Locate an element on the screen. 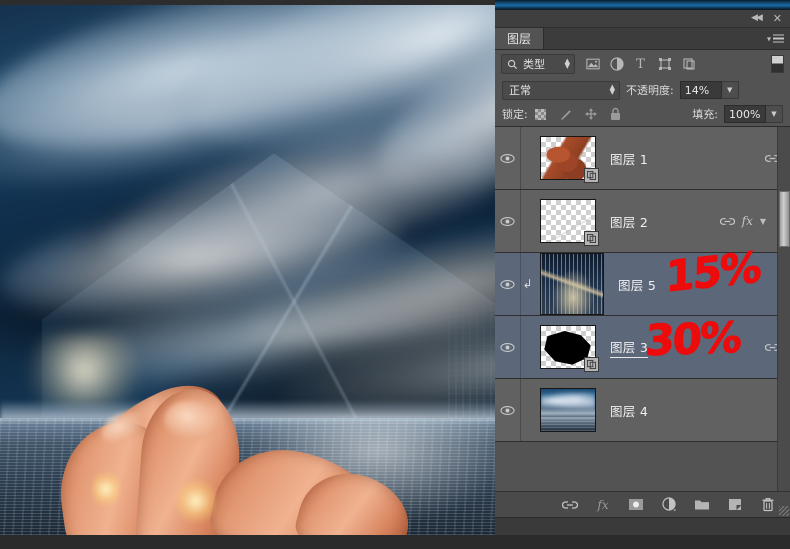  blend-mode-row: 正常 ▲ ▼ 不透明度: 14% ▼ is located at coordinates (642, 90).